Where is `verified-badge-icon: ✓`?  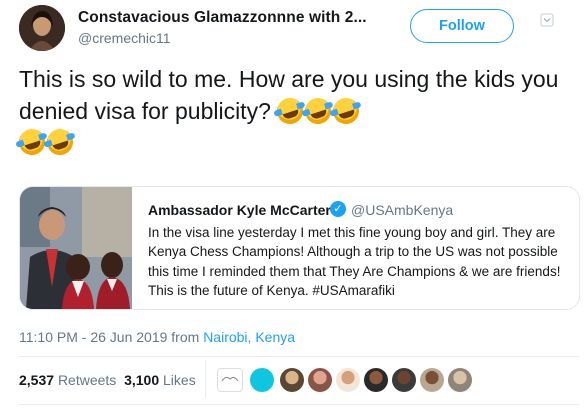 verified-badge-icon: ✓ is located at coordinates (338, 209).